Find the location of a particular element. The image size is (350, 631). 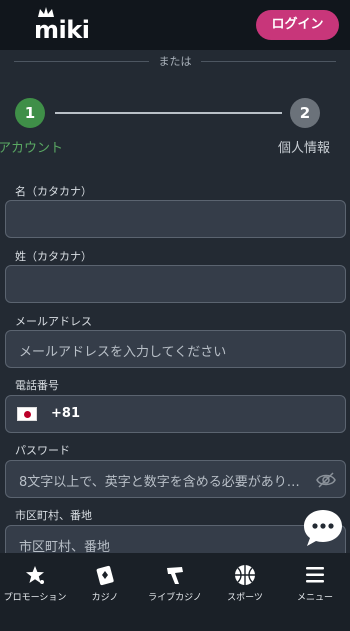

step-1-circle: 1 is located at coordinates (30, 113).